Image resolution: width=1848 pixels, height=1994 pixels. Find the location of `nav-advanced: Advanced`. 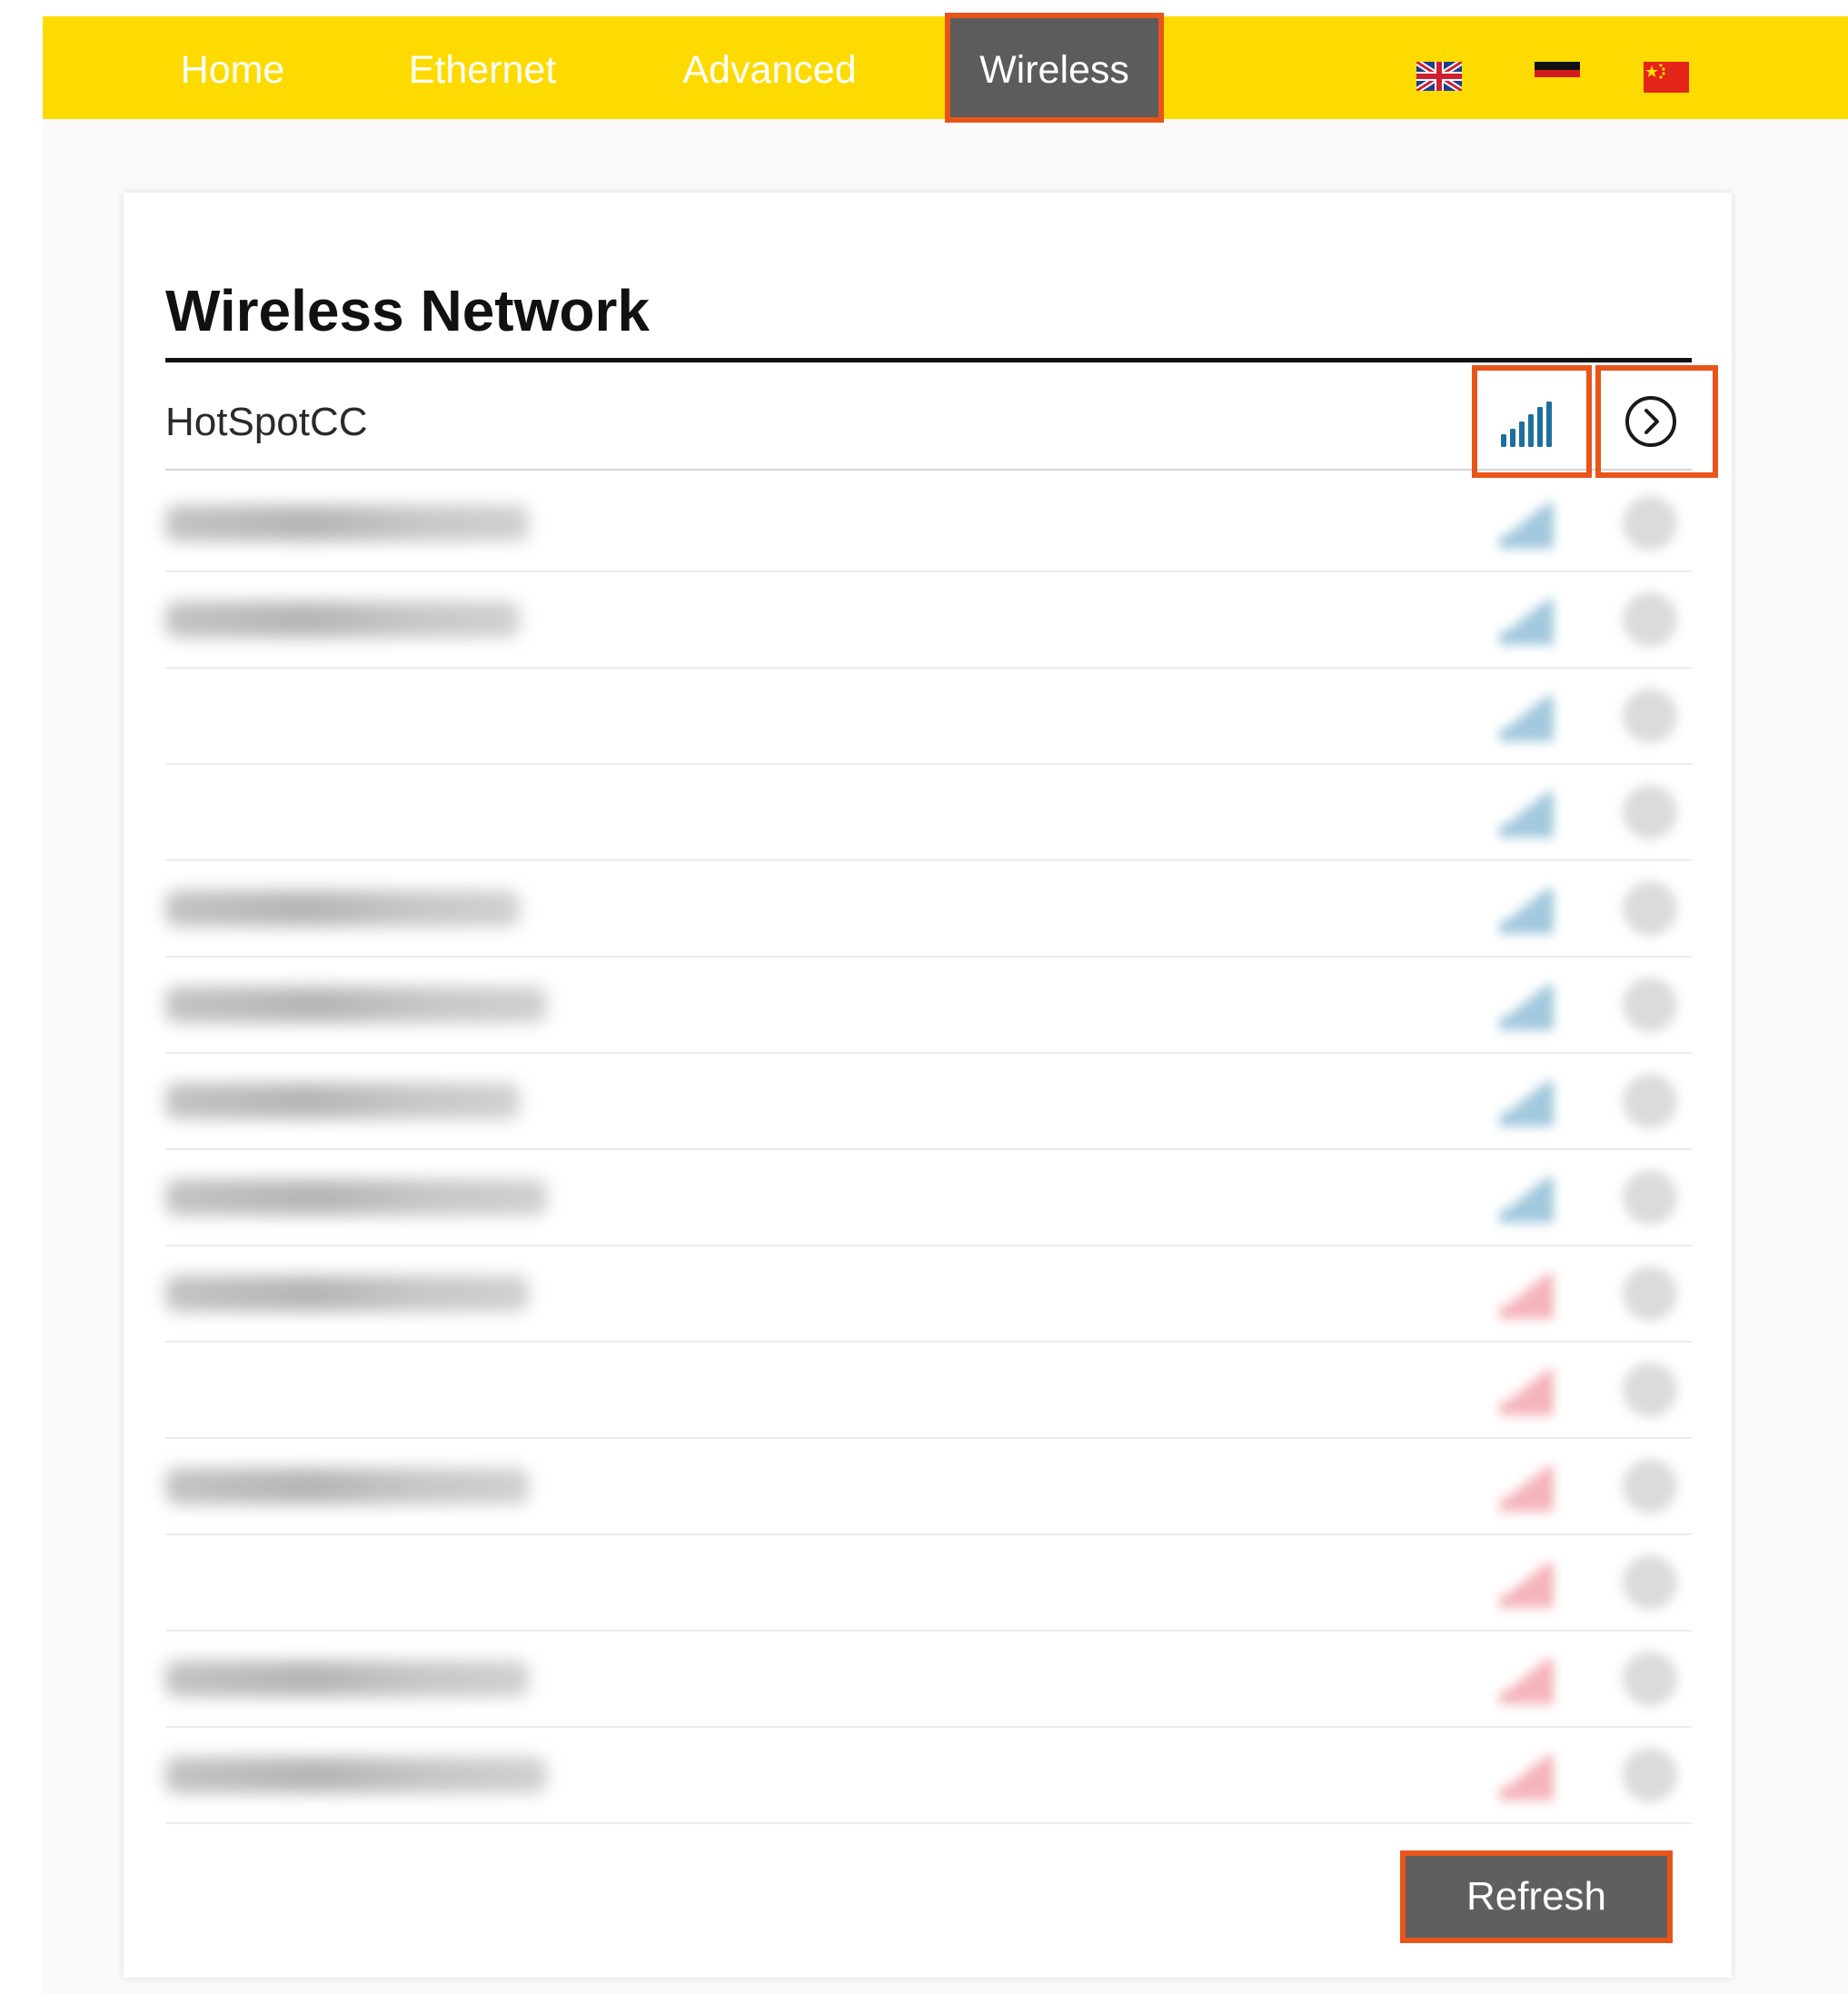

nav-advanced: Advanced is located at coordinates (770, 67).